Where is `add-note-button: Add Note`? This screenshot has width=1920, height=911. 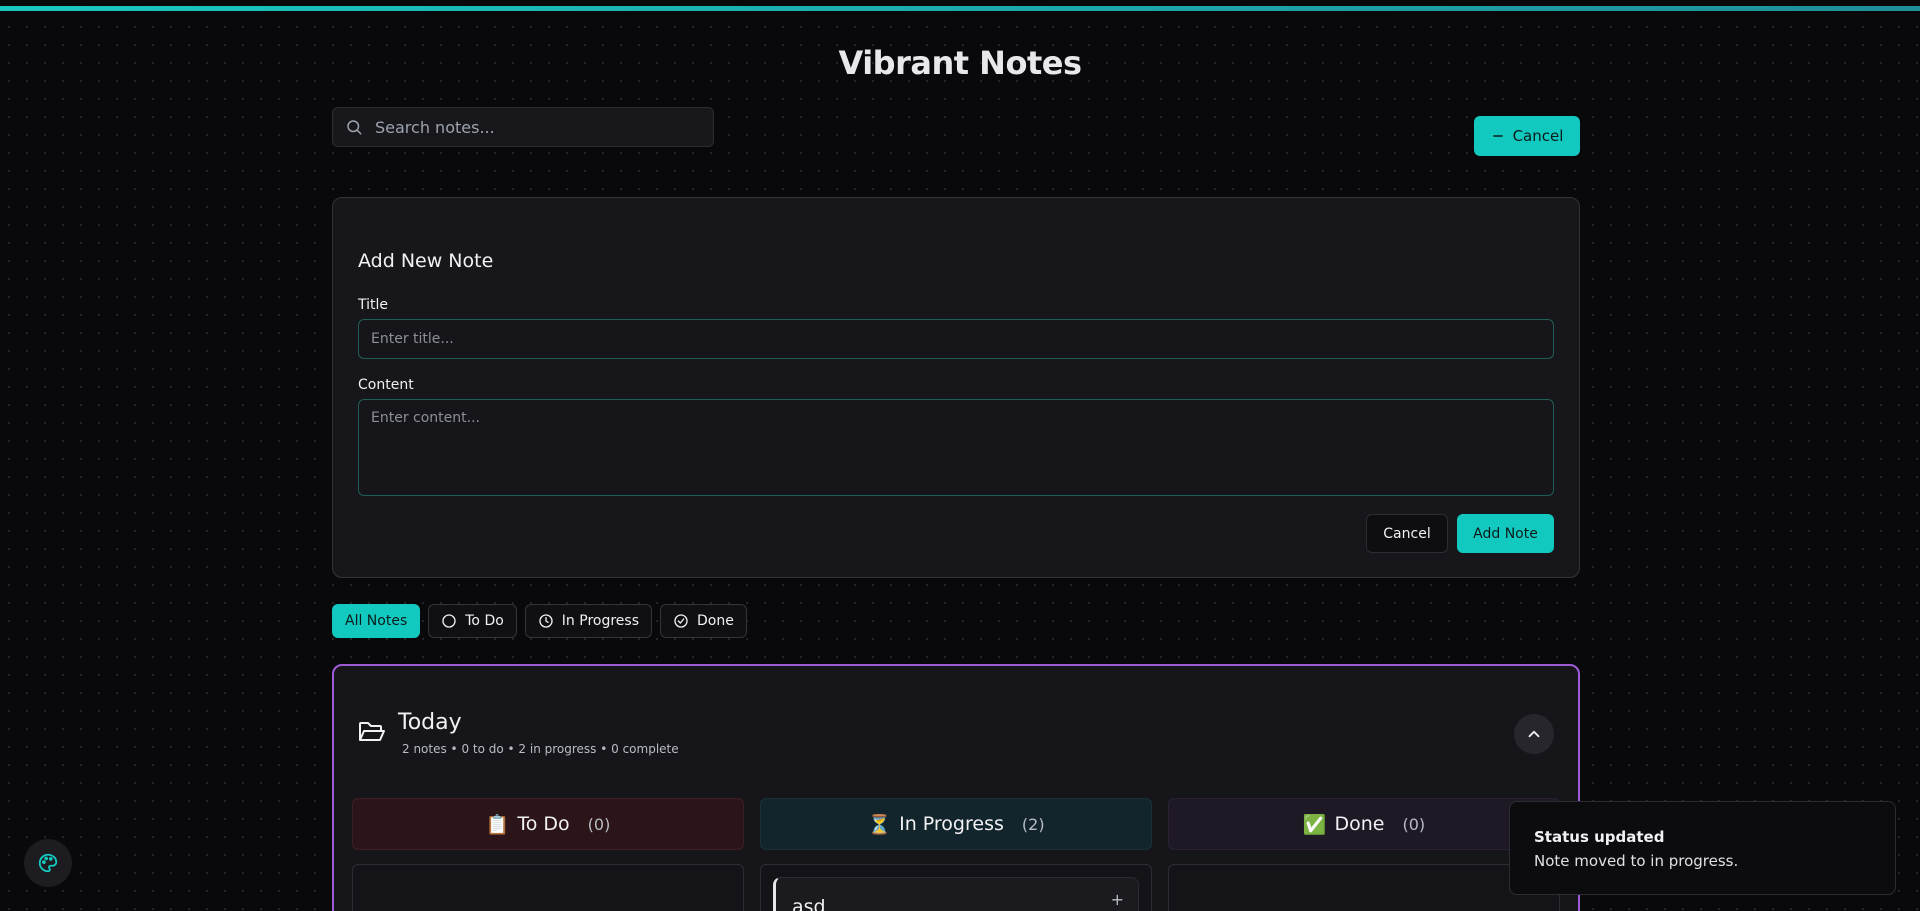 add-note-button: Add Note is located at coordinates (1505, 533).